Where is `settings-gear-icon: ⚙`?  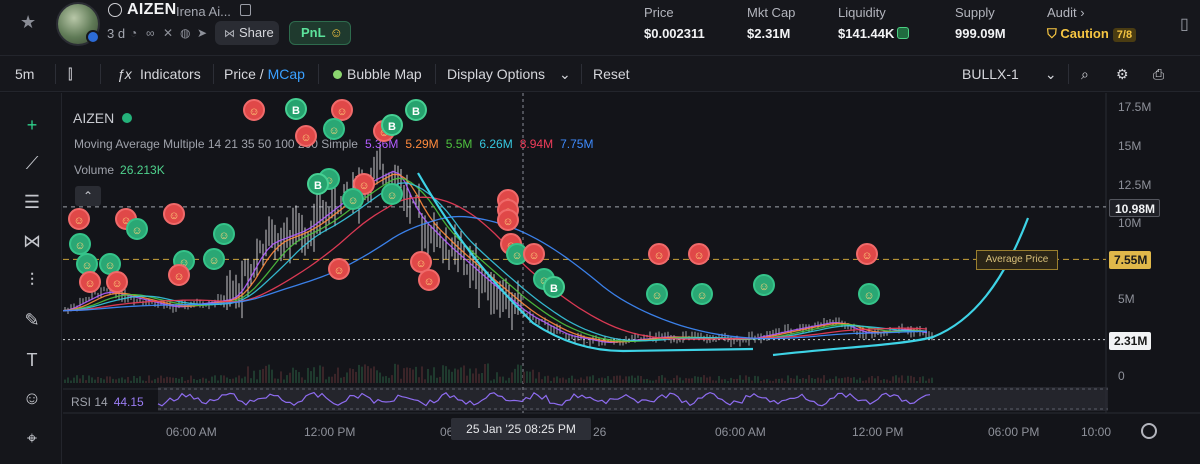 settings-gear-icon: ⚙ is located at coordinates (1122, 74).